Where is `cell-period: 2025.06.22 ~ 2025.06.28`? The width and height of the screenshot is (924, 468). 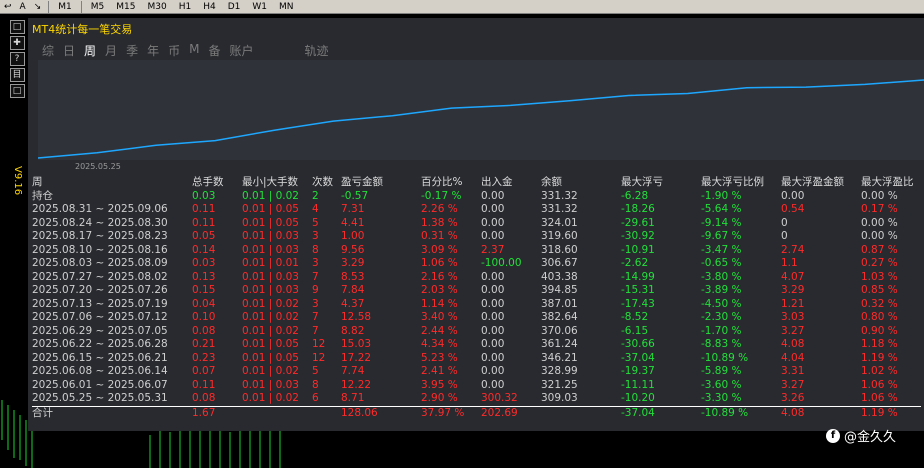
cell-period: 2025.06.22 ~ 2025.06.28 is located at coordinates (100, 344).